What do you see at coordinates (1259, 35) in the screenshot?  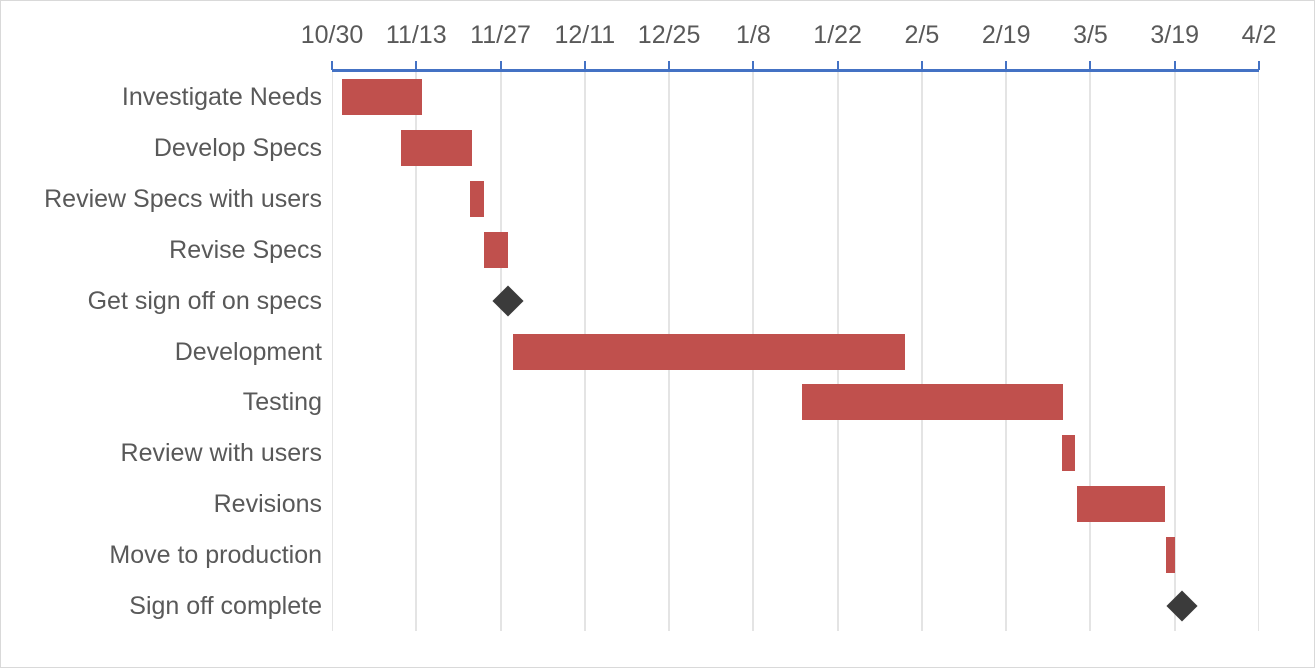 I see `x-axis-tick-label: 4/2` at bounding box center [1259, 35].